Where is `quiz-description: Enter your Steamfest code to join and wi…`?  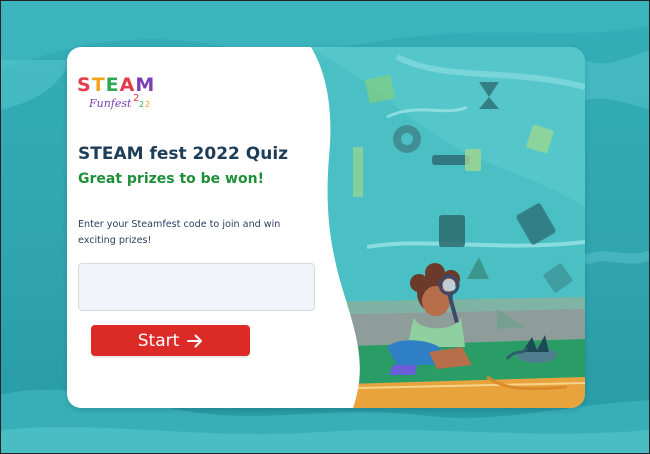 quiz-description: Enter your Steamfest code to join and wi… is located at coordinates (179, 232).